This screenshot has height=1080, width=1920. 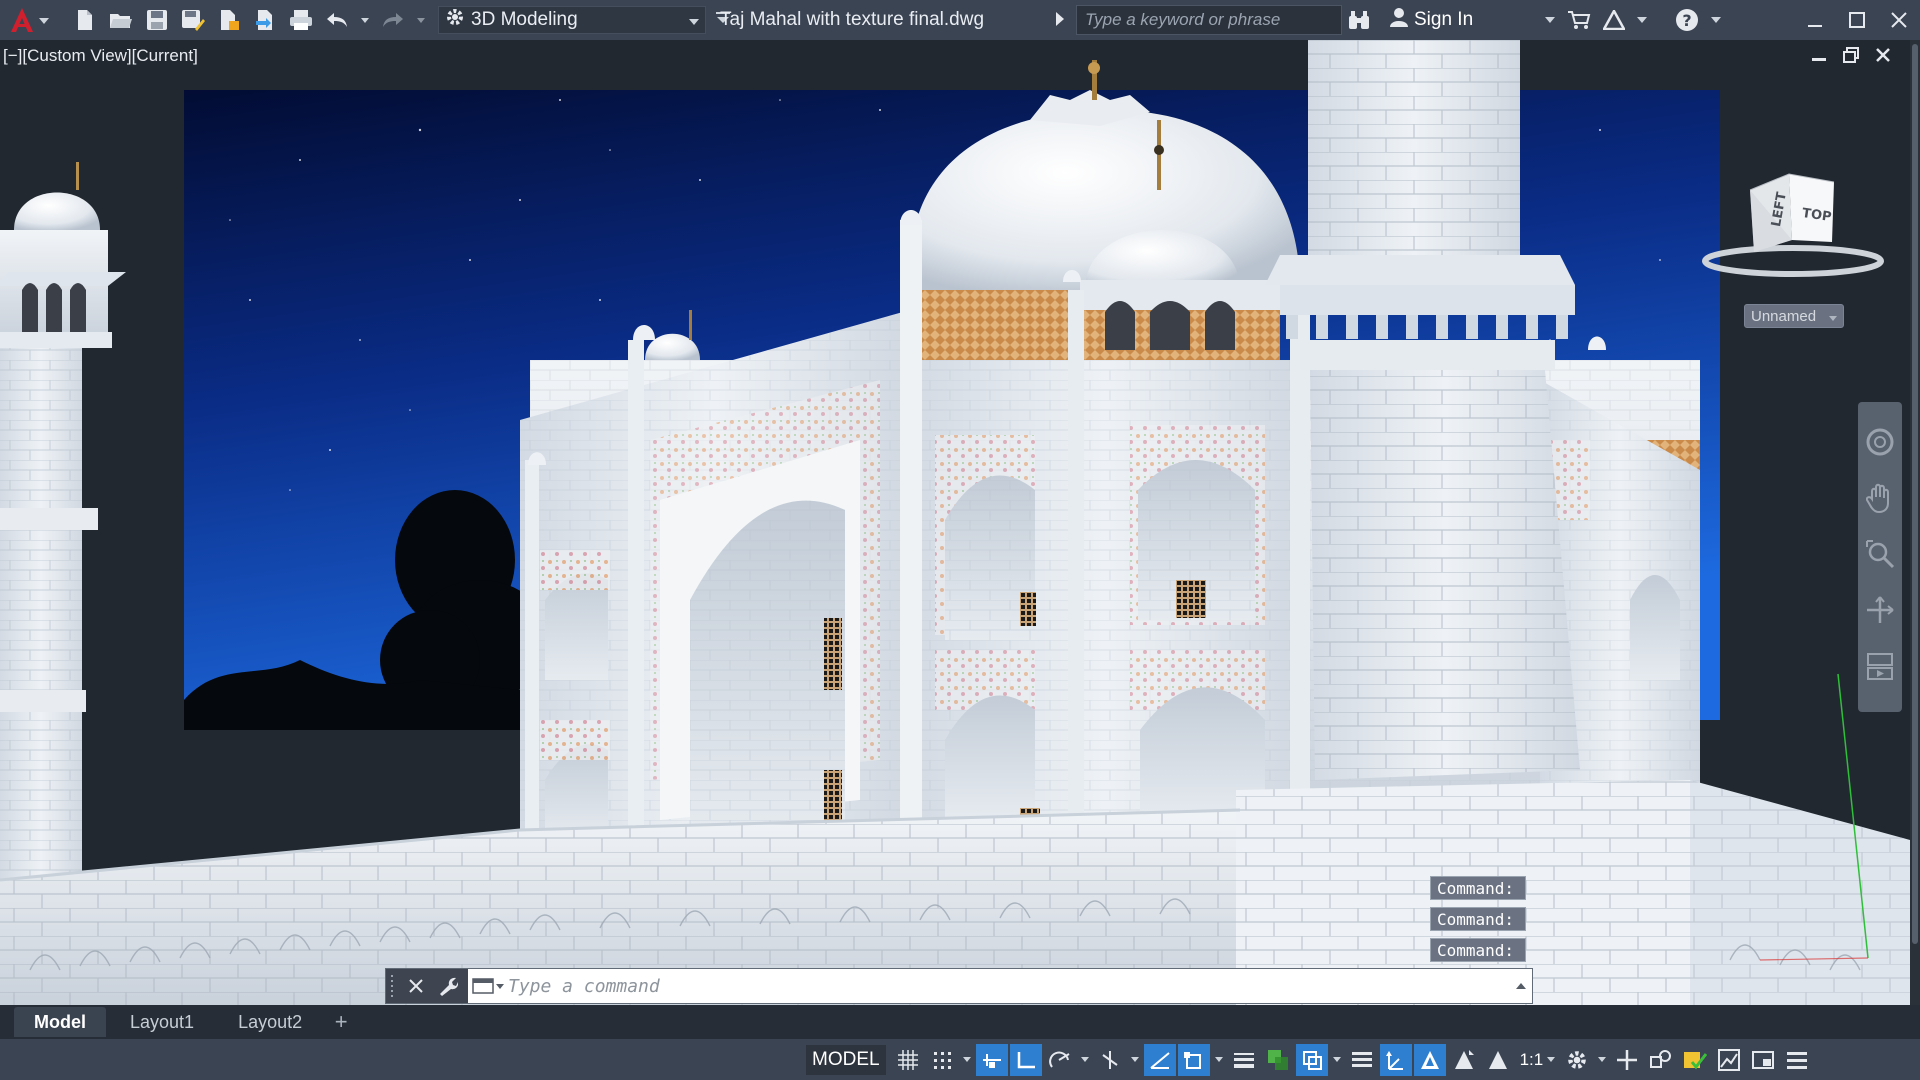 What do you see at coordinates (265, 20) in the screenshot?
I see `save-to-web-icon` at bounding box center [265, 20].